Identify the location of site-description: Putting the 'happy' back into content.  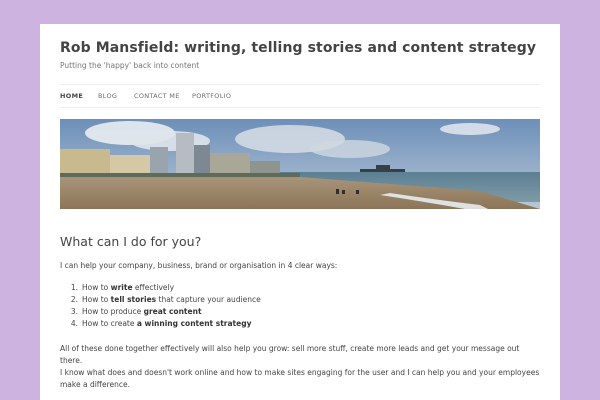
(130, 65).